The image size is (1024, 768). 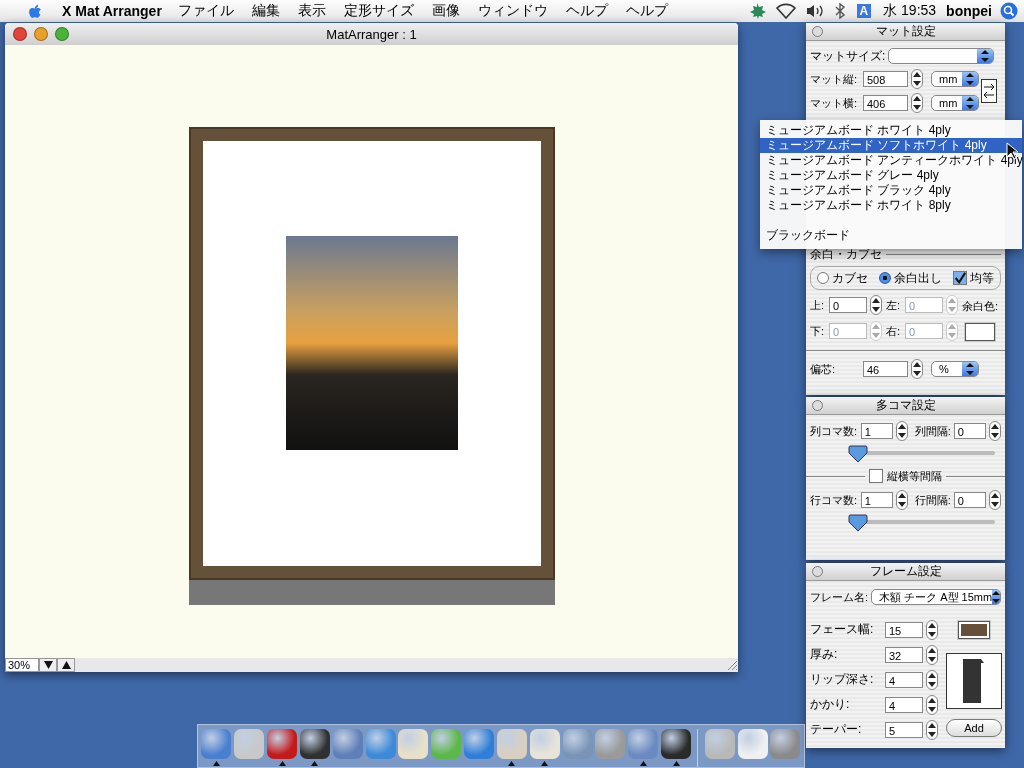 What do you see at coordinates (836, 729) in the screenshot?
I see `field-label: テーパー:` at bounding box center [836, 729].